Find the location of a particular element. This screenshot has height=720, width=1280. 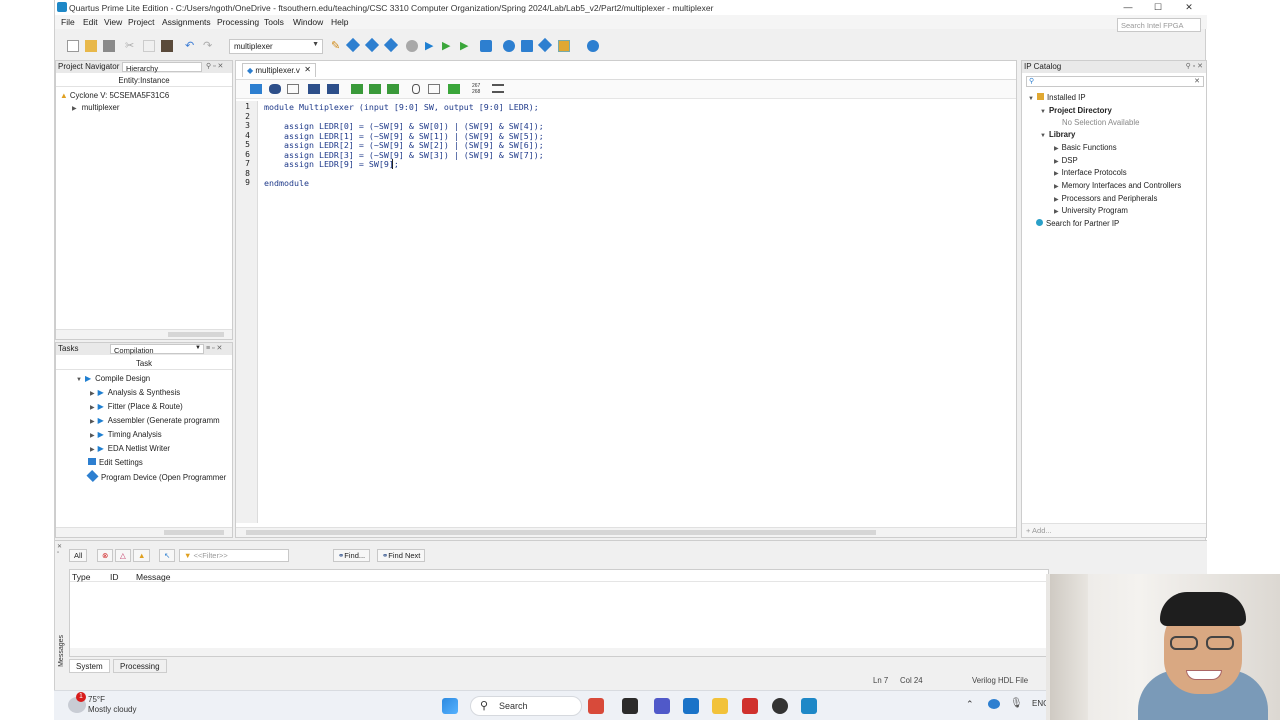

error-filter-icon: ⊗ is located at coordinates (105, 555).